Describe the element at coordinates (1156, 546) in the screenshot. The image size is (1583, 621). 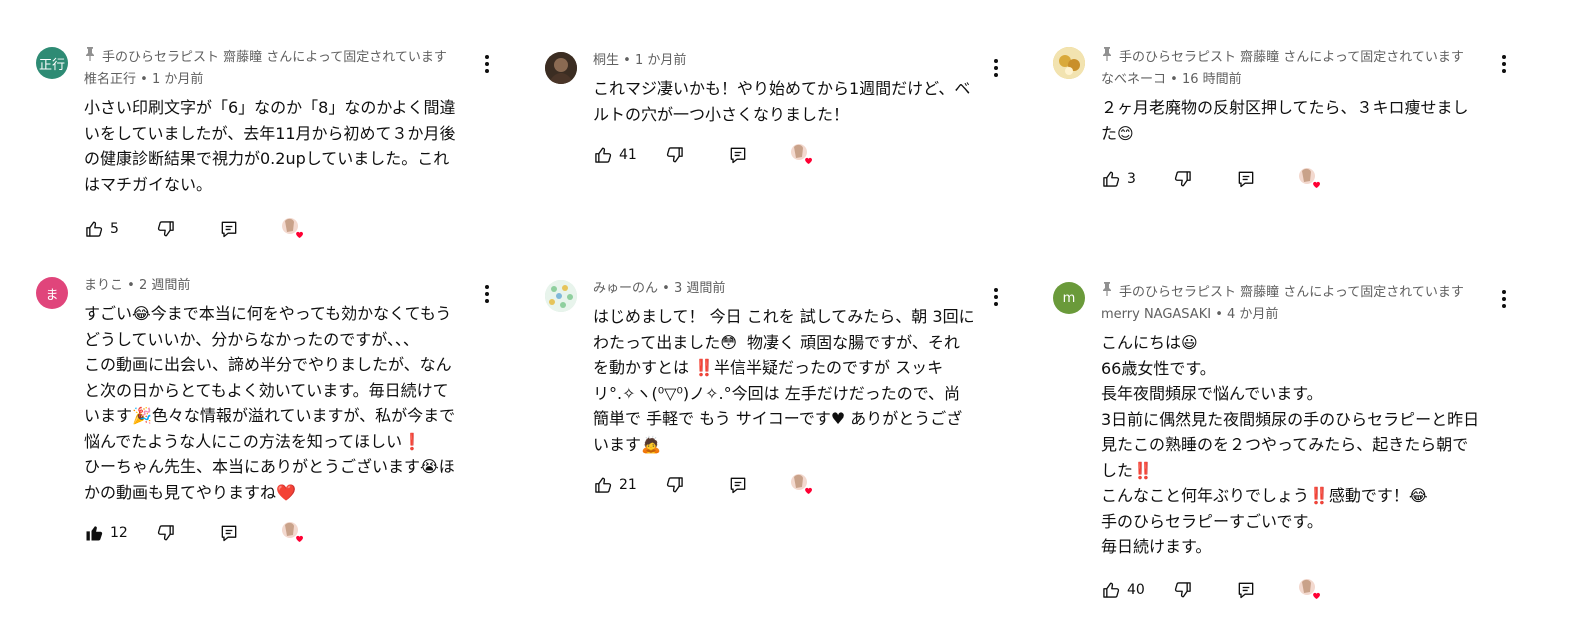
I see `comment-line: 毎日続けます。` at that location.